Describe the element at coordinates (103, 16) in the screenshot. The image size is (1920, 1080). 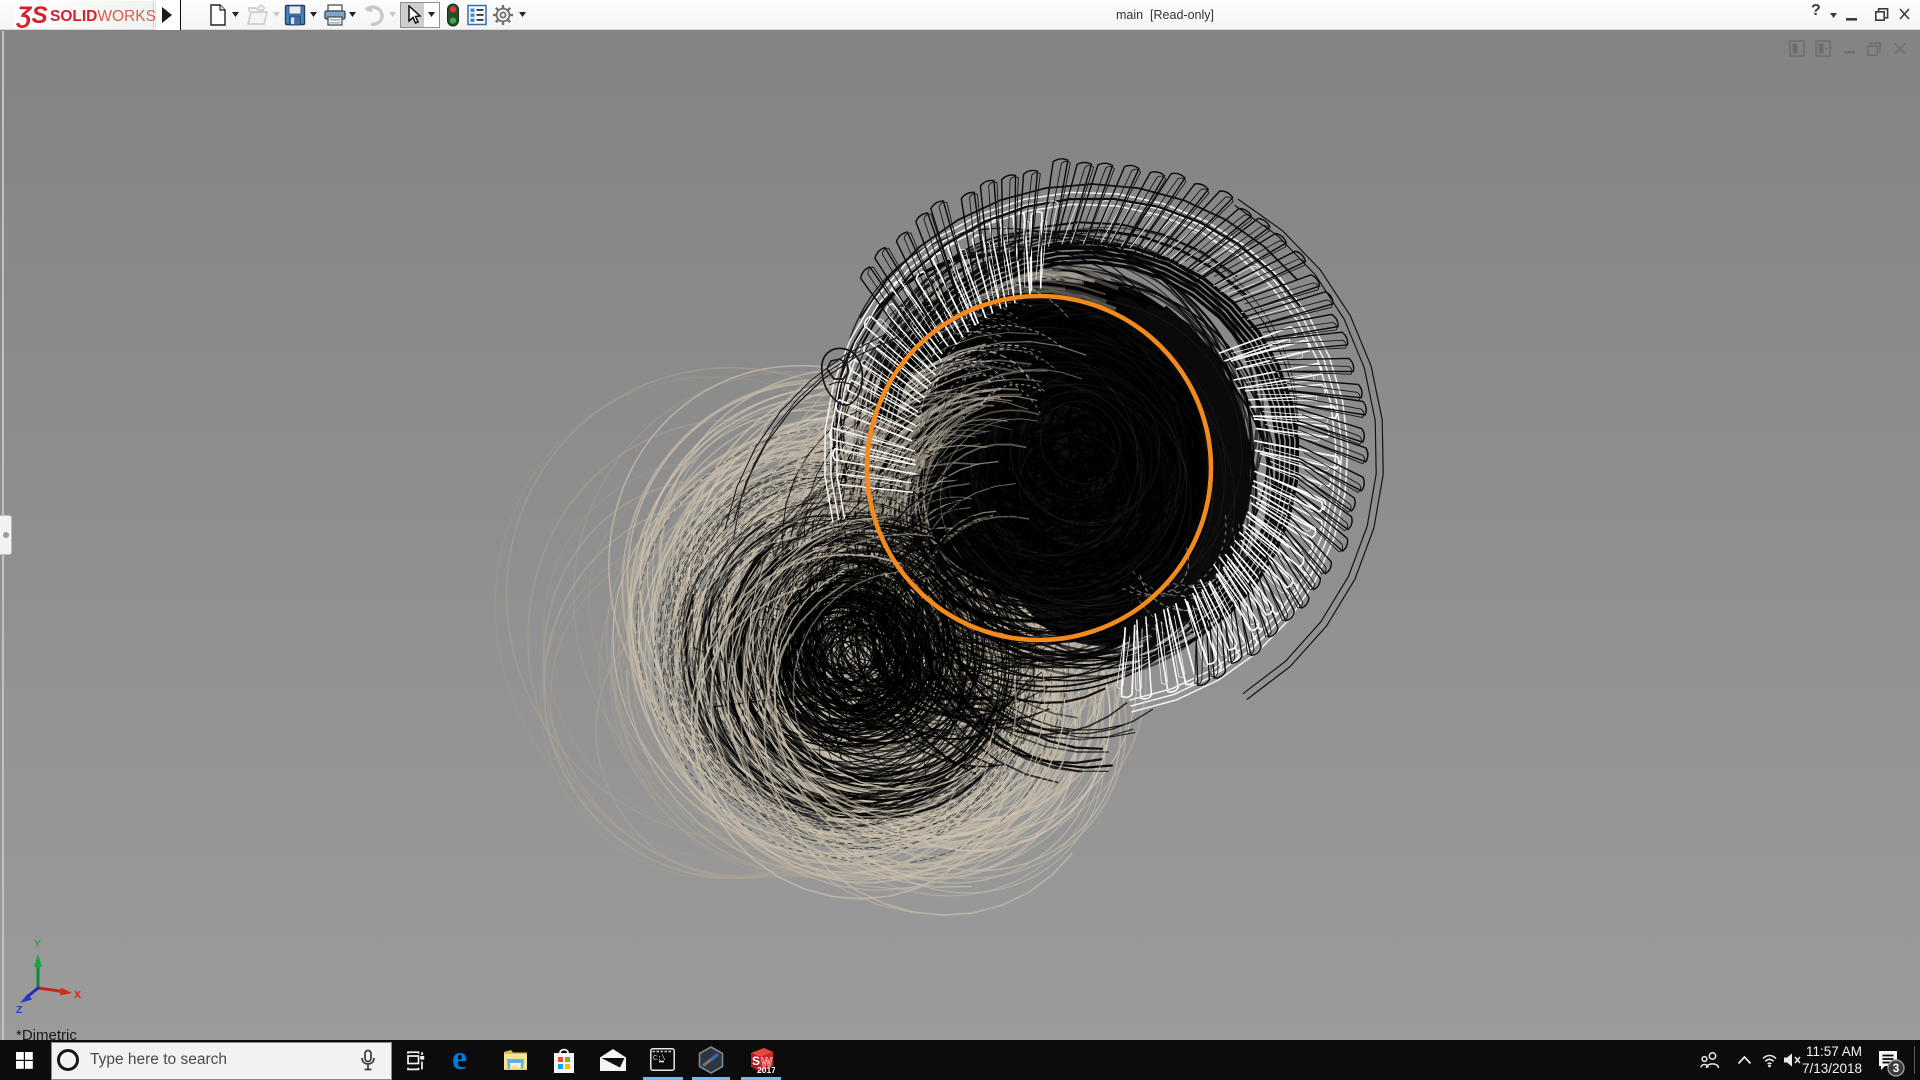
I see `svg-text: SOLIDWORKS` at that location.